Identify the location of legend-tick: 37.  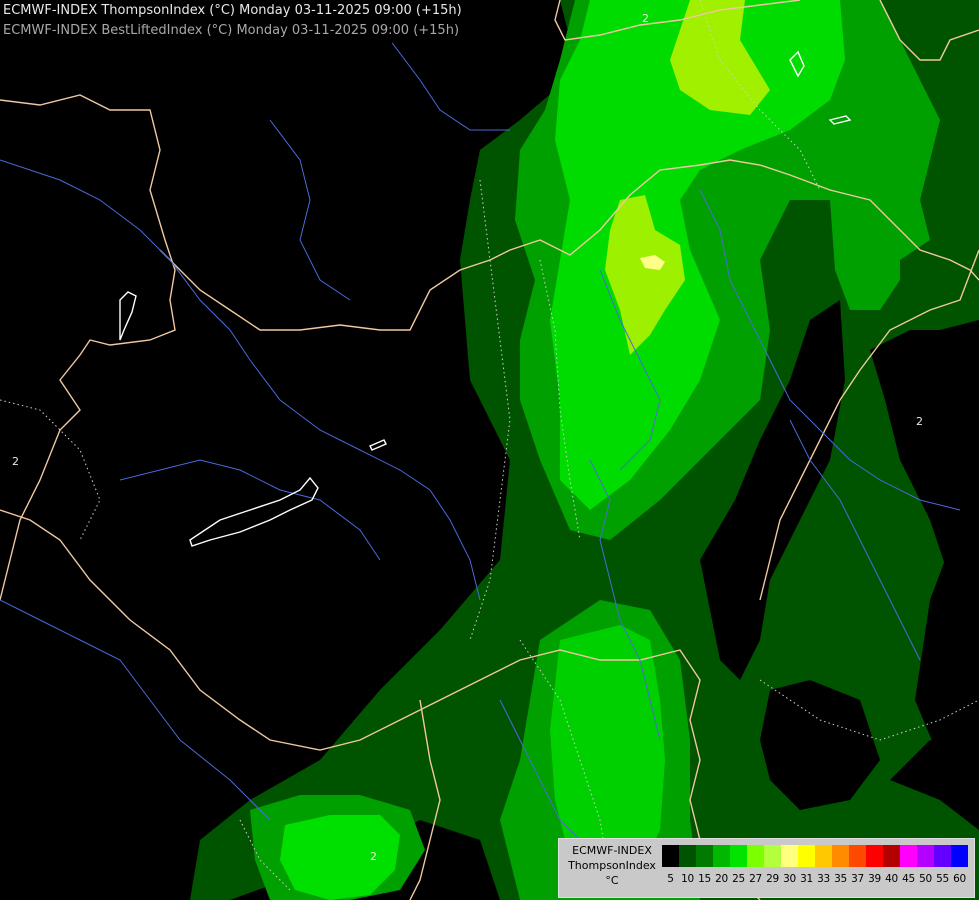
(857, 879).